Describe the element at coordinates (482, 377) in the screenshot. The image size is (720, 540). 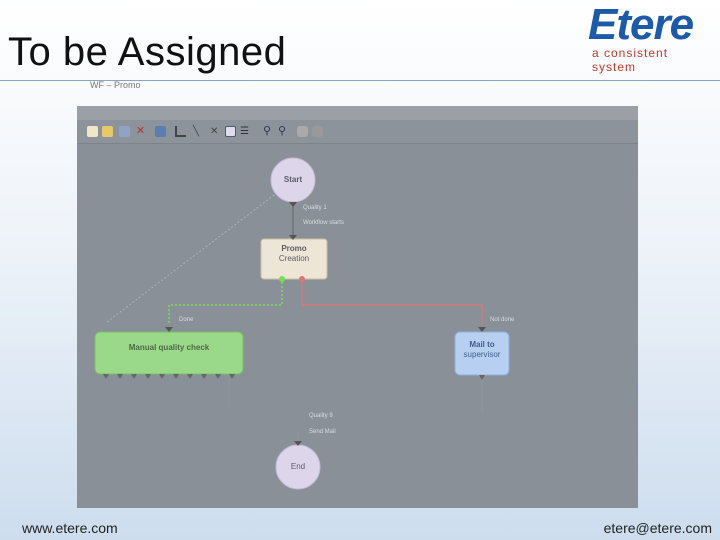
I see `port-mail-out` at that location.